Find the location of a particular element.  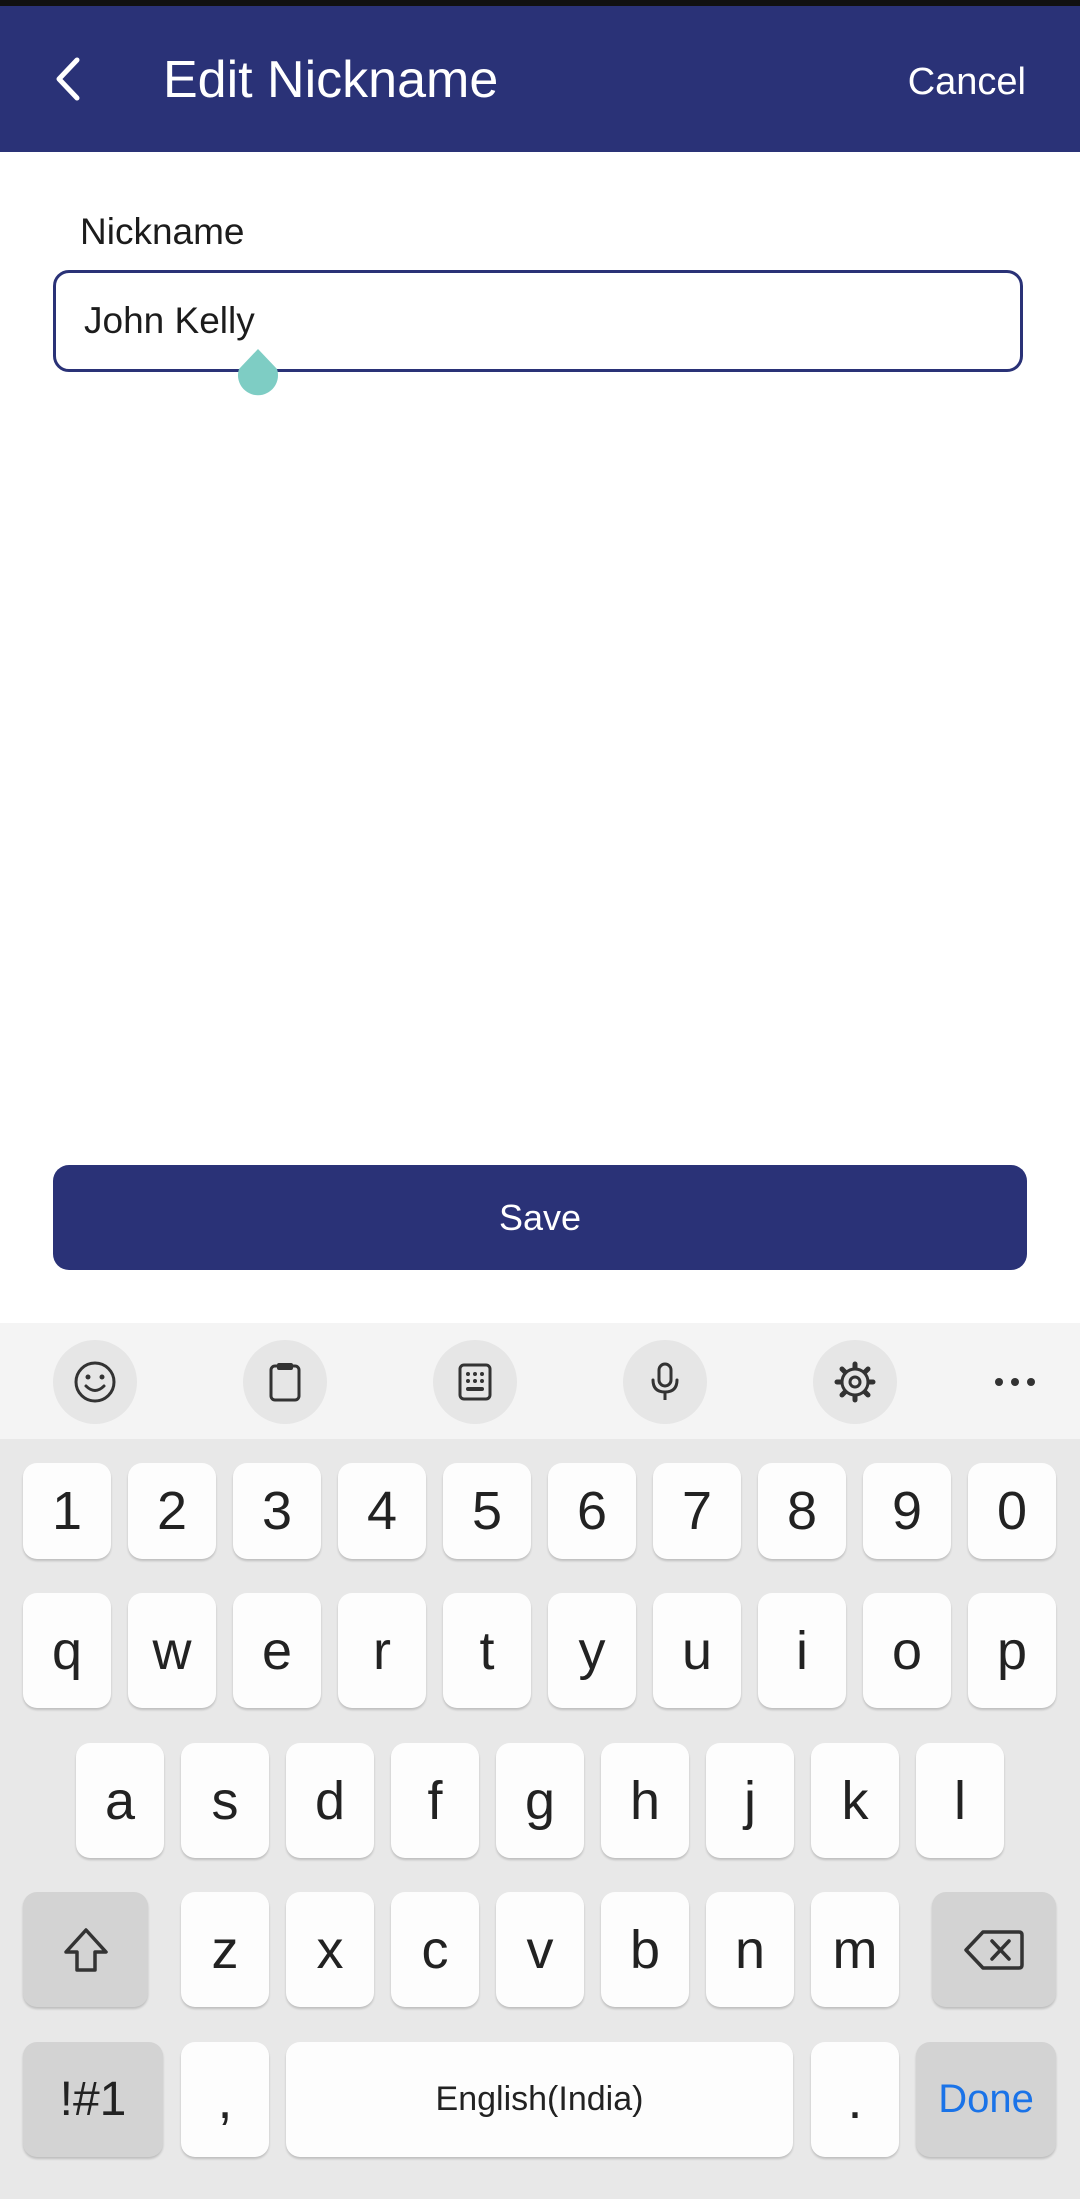

key-0: 0 is located at coordinates (1012, 1511).